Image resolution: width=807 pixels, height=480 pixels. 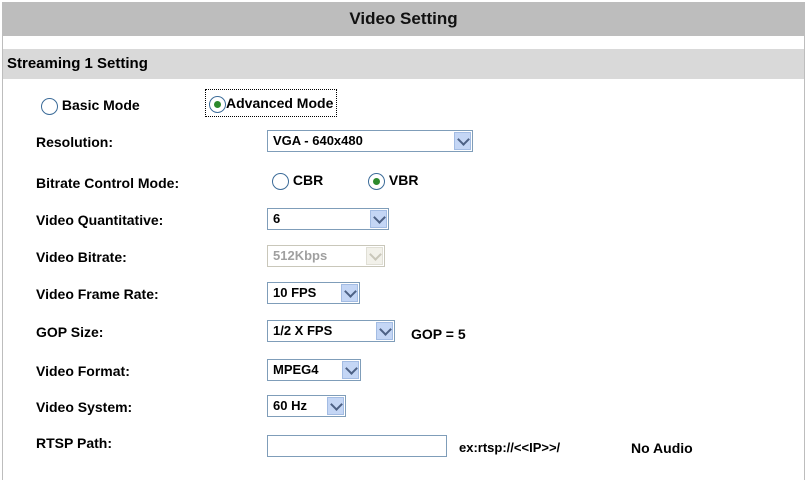 What do you see at coordinates (403, 180) in the screenshot?
I see `vbr-label: VBR` at bounding box center [403, 180].